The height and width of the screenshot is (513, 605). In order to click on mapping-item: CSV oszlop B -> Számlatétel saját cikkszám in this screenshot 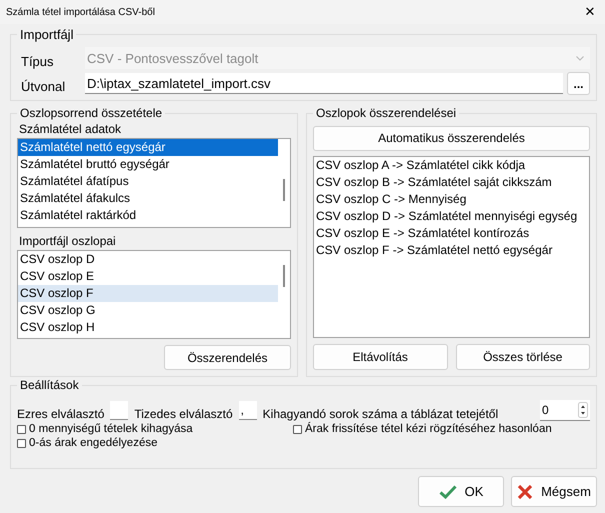, I will do `click(451, 182)`.